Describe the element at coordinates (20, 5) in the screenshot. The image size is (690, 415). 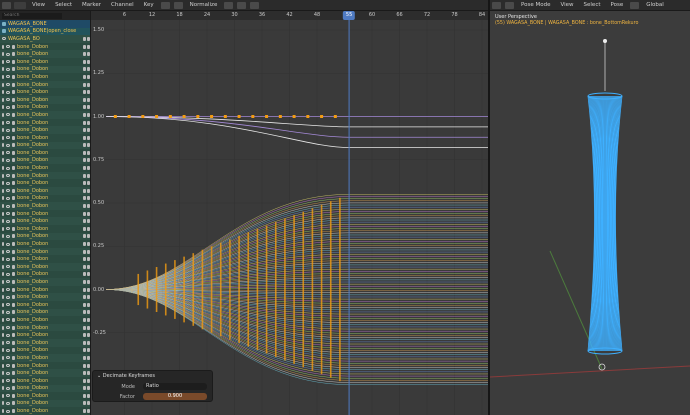
I see `editor-type-dropdown` at that location.